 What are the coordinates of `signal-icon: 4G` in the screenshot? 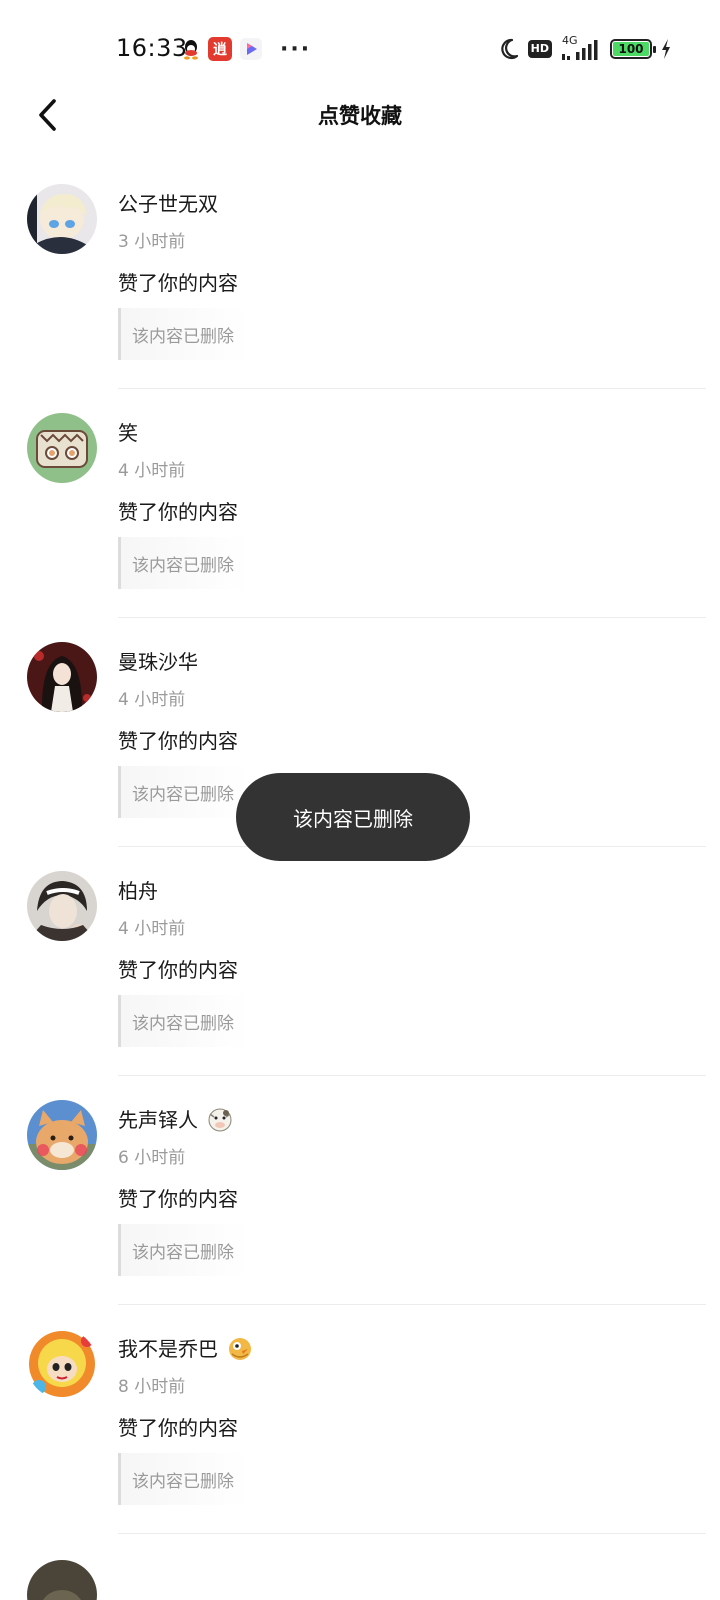 It's located at (581, 48).